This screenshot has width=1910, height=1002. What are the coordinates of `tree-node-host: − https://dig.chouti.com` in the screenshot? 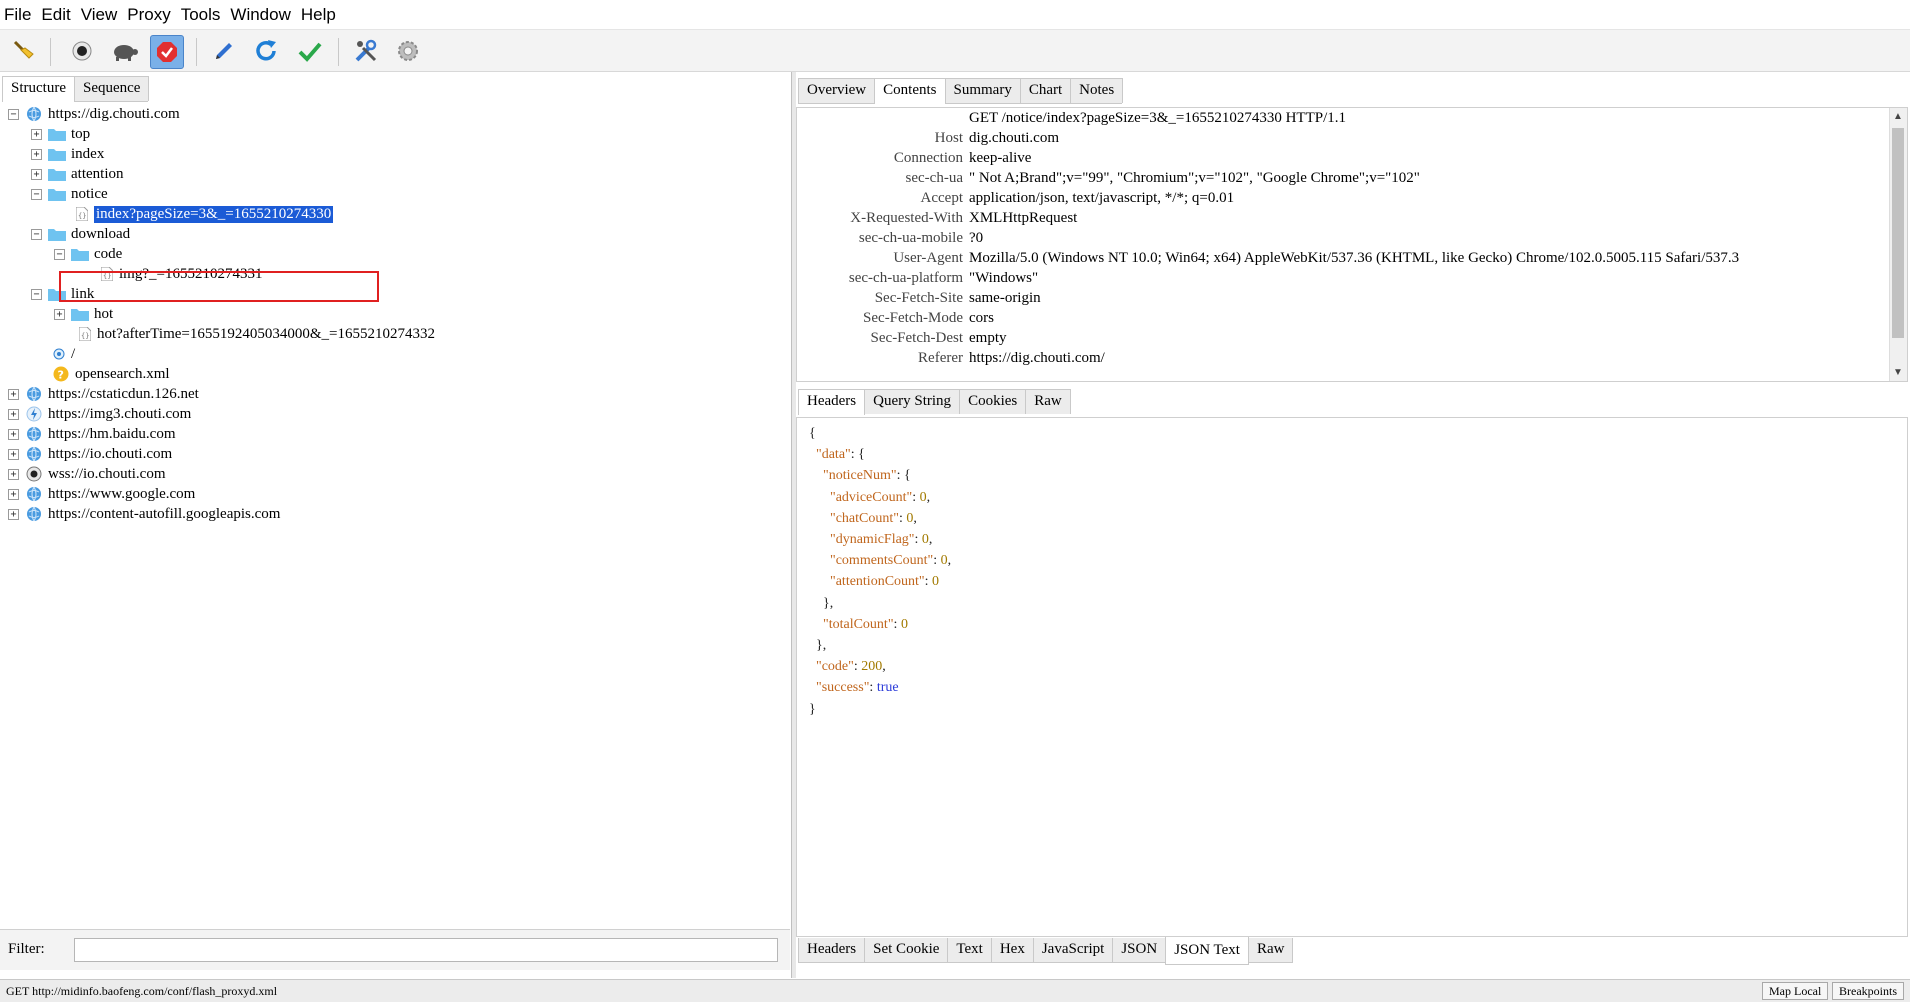 It's located at (94, 114).